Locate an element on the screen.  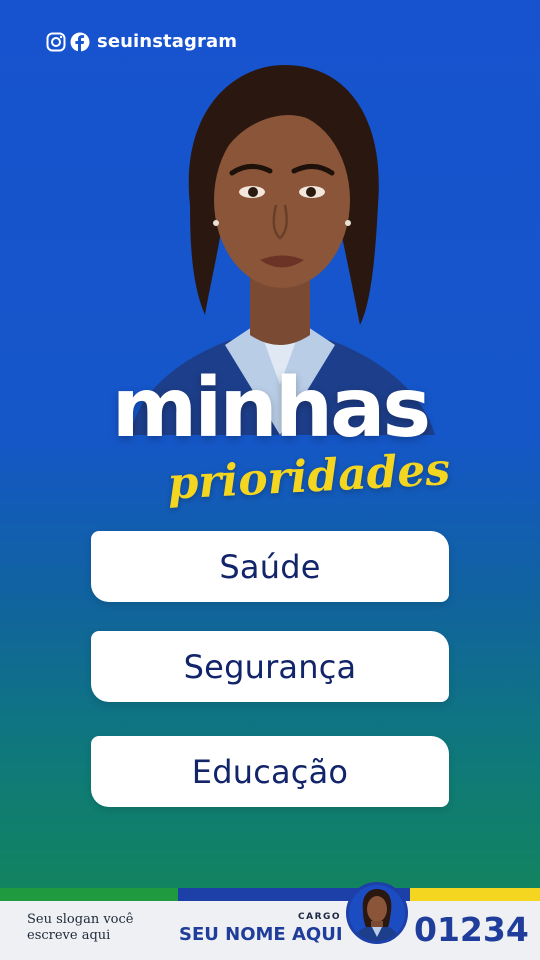
stripe-yellow is located at coordinates (475, 894).